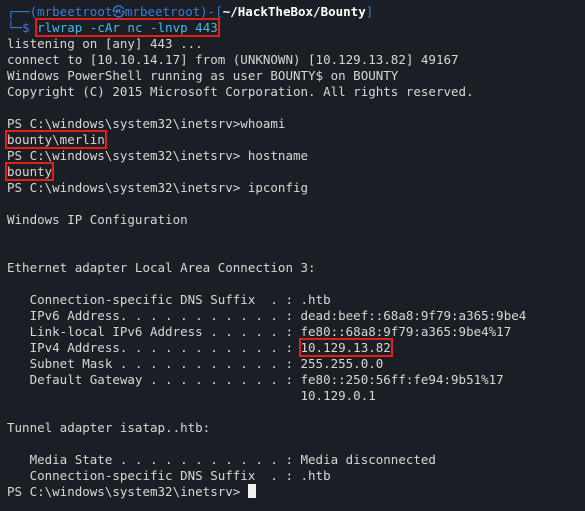  What do you see at coordinates (127, 27) in the screenshot?
I see `listener-command: rlwrap -cAr nc -lnvp 443` at bounding box center [127, 27].